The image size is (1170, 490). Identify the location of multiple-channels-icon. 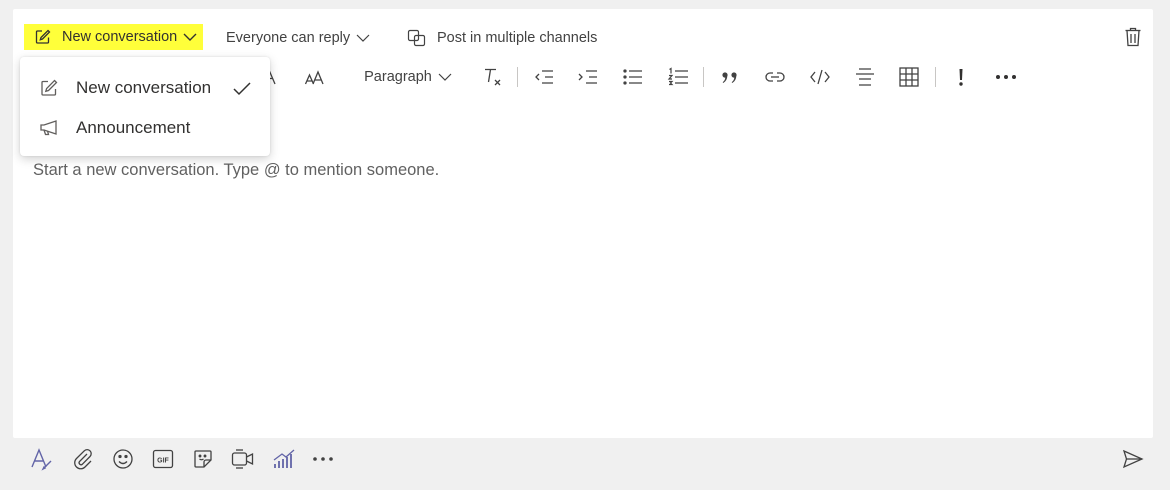
(417, 38).